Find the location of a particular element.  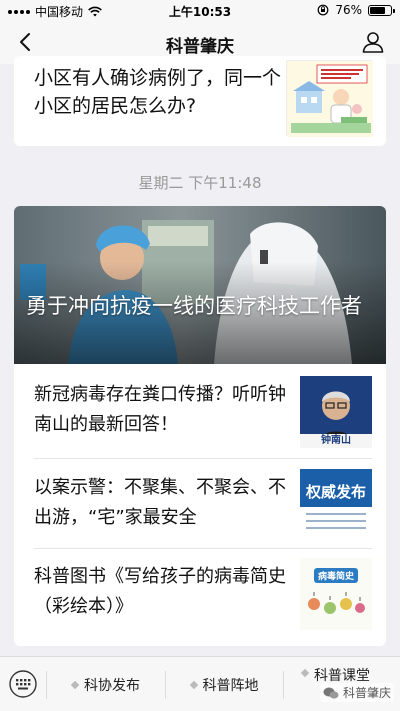

menu-item-kepu-zhendi: 科普阵地 is located at coordinates (224, 684).